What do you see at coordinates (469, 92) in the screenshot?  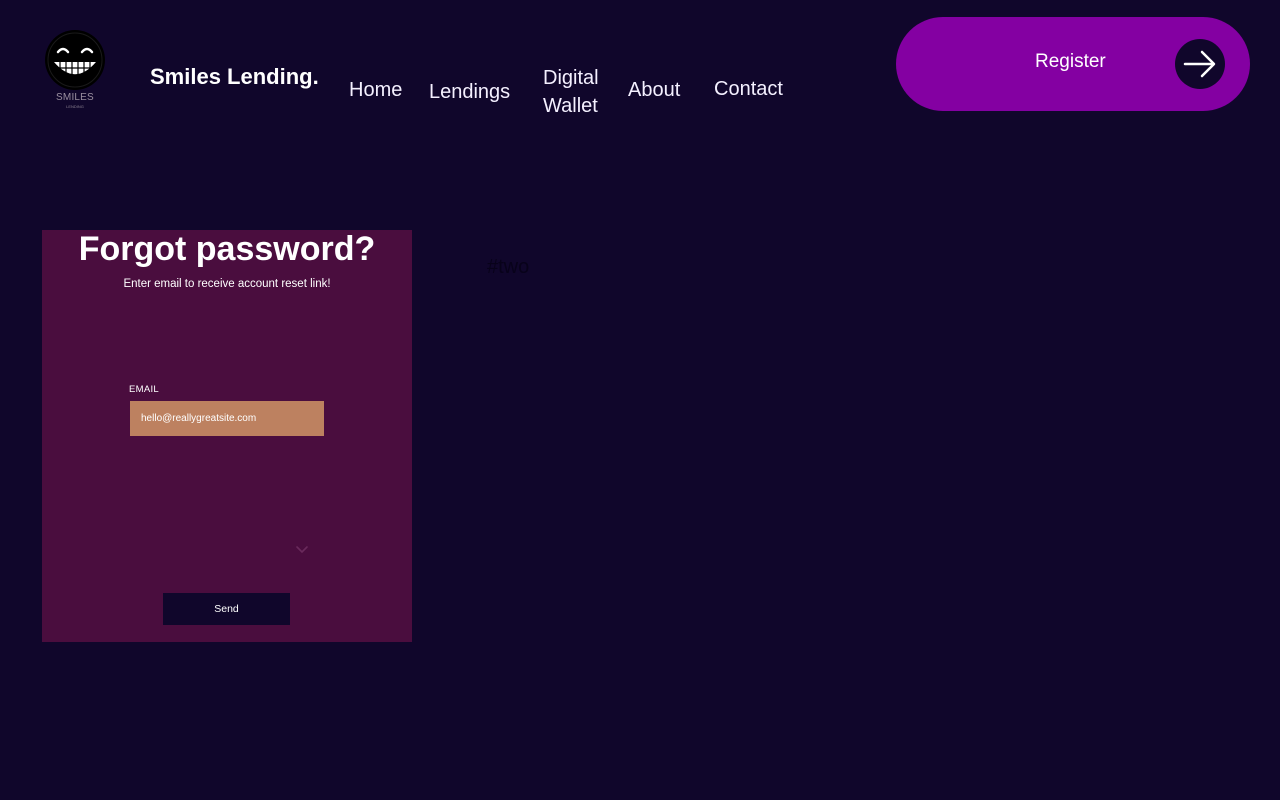 I see `nav-lendings: Lendings` at bounding box center [469, 92].